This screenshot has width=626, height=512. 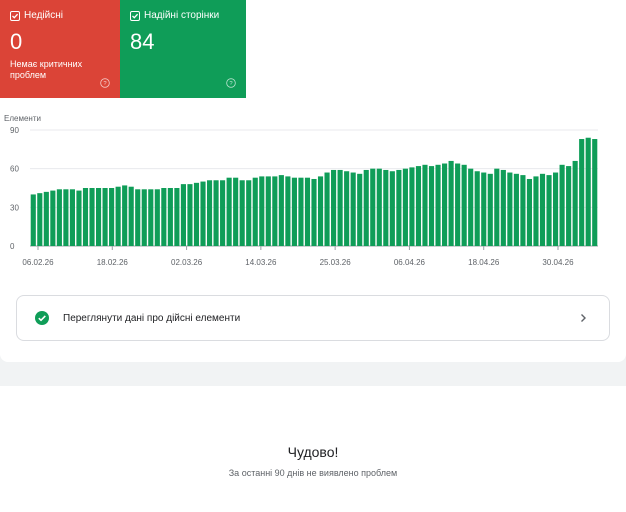 I want to click on valid-checkbox-row: Надійні сторінки, so click(x=183, y=15).